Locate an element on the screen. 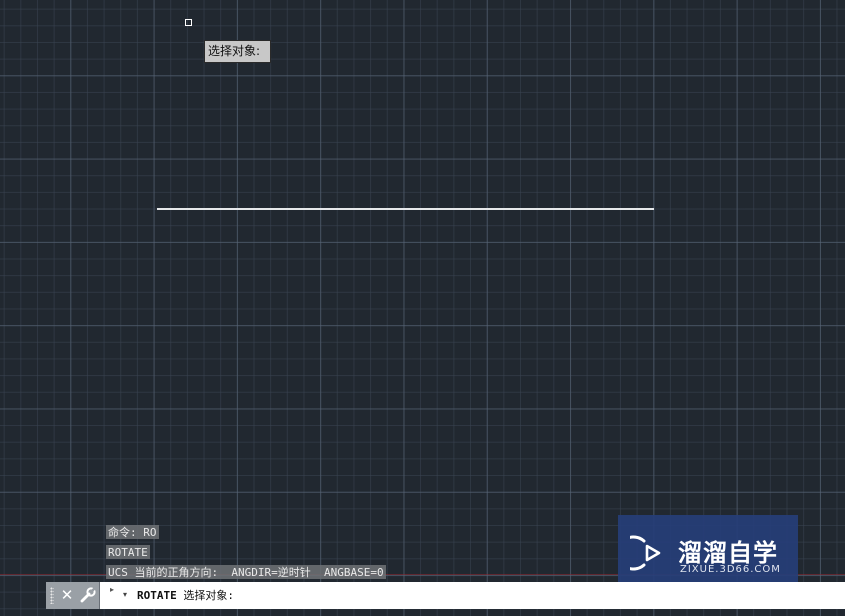 The image size is (845, 616). watermark-title: 溜溜自学 is located at coordinates (728, 553).